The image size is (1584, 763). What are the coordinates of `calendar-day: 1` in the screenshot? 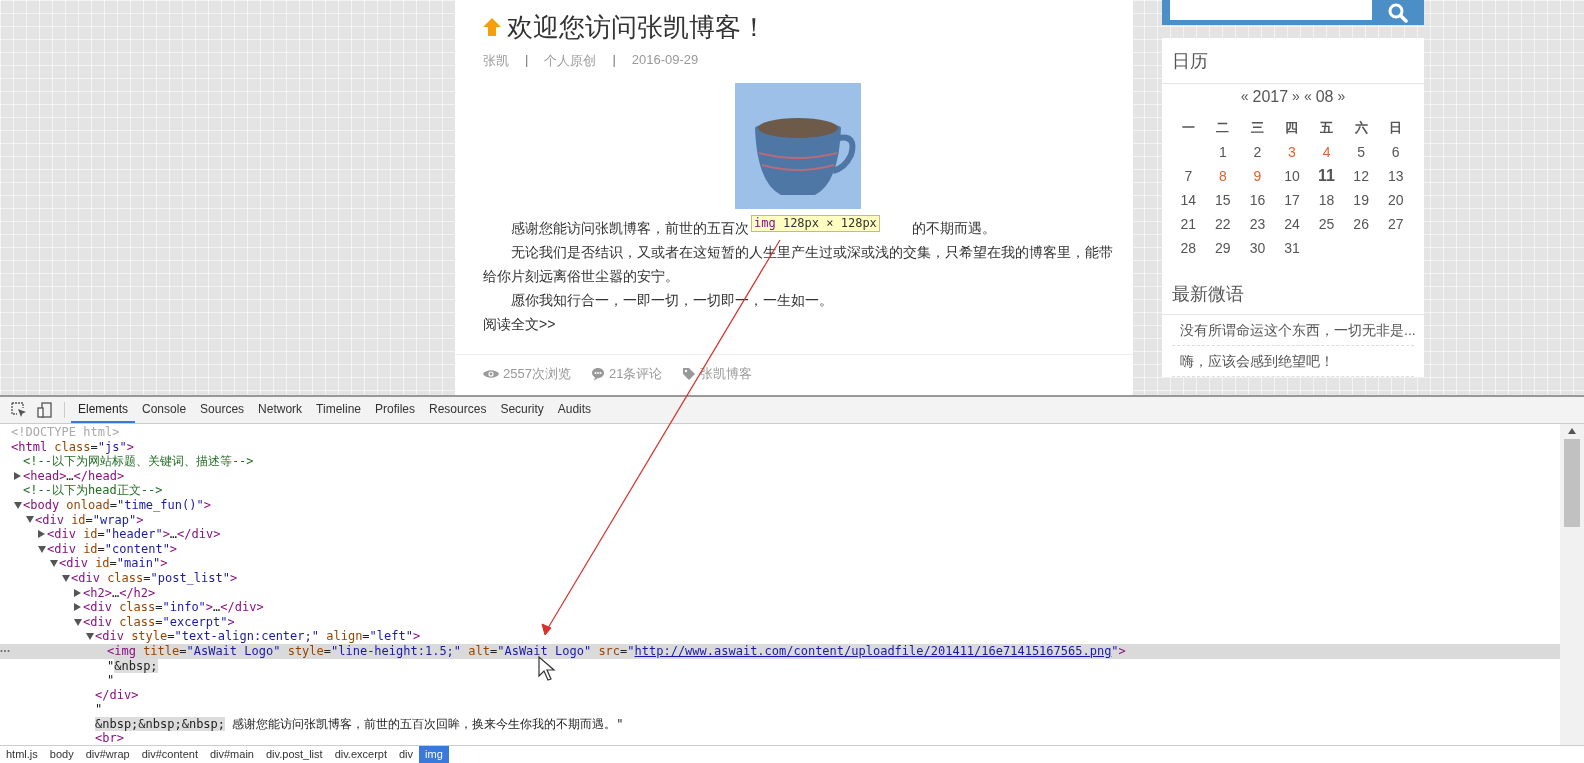 It's located at (1223, 152).